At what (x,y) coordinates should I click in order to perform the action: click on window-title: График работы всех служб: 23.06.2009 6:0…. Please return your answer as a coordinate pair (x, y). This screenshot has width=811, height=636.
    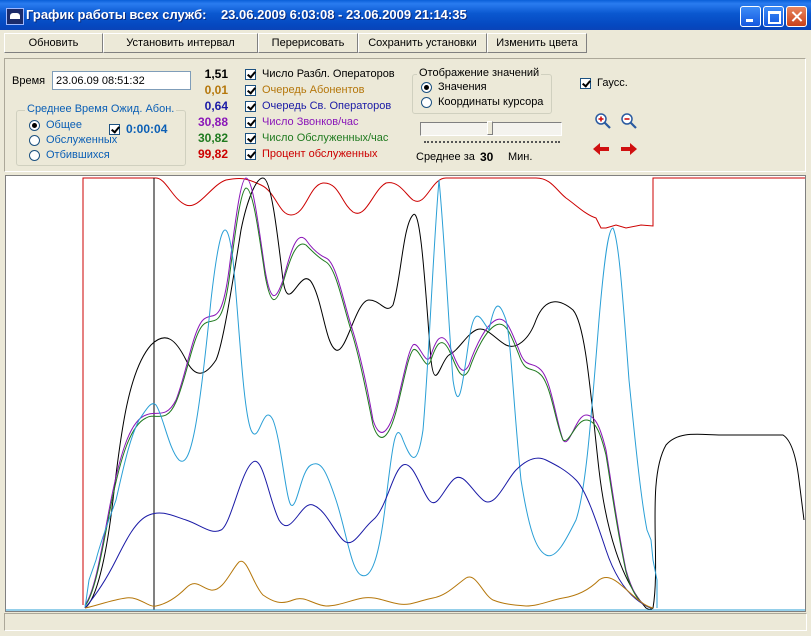
    Looking at the image, I should click on (246, 14).